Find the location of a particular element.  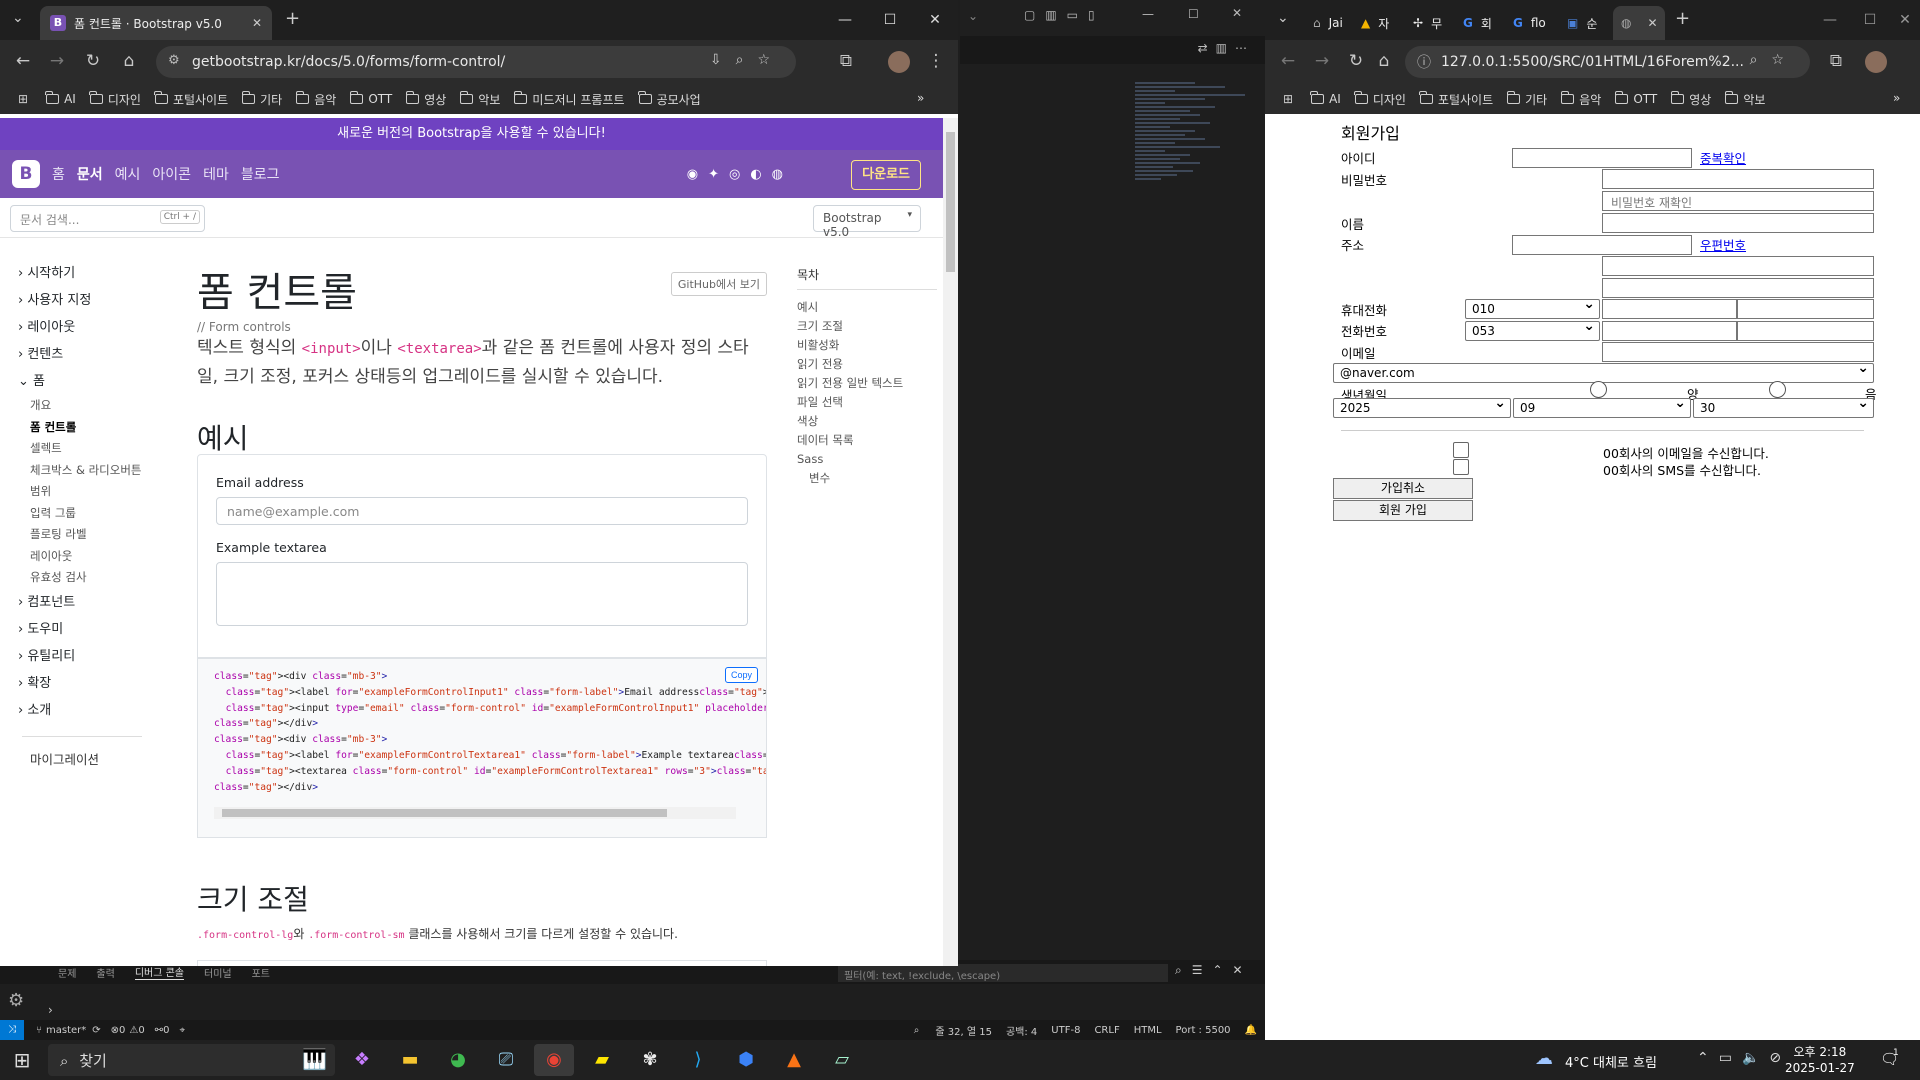

sidebar-sub-checks-radios: 체크박스 & 라디오버튼 is located at coordinates (88, 471).